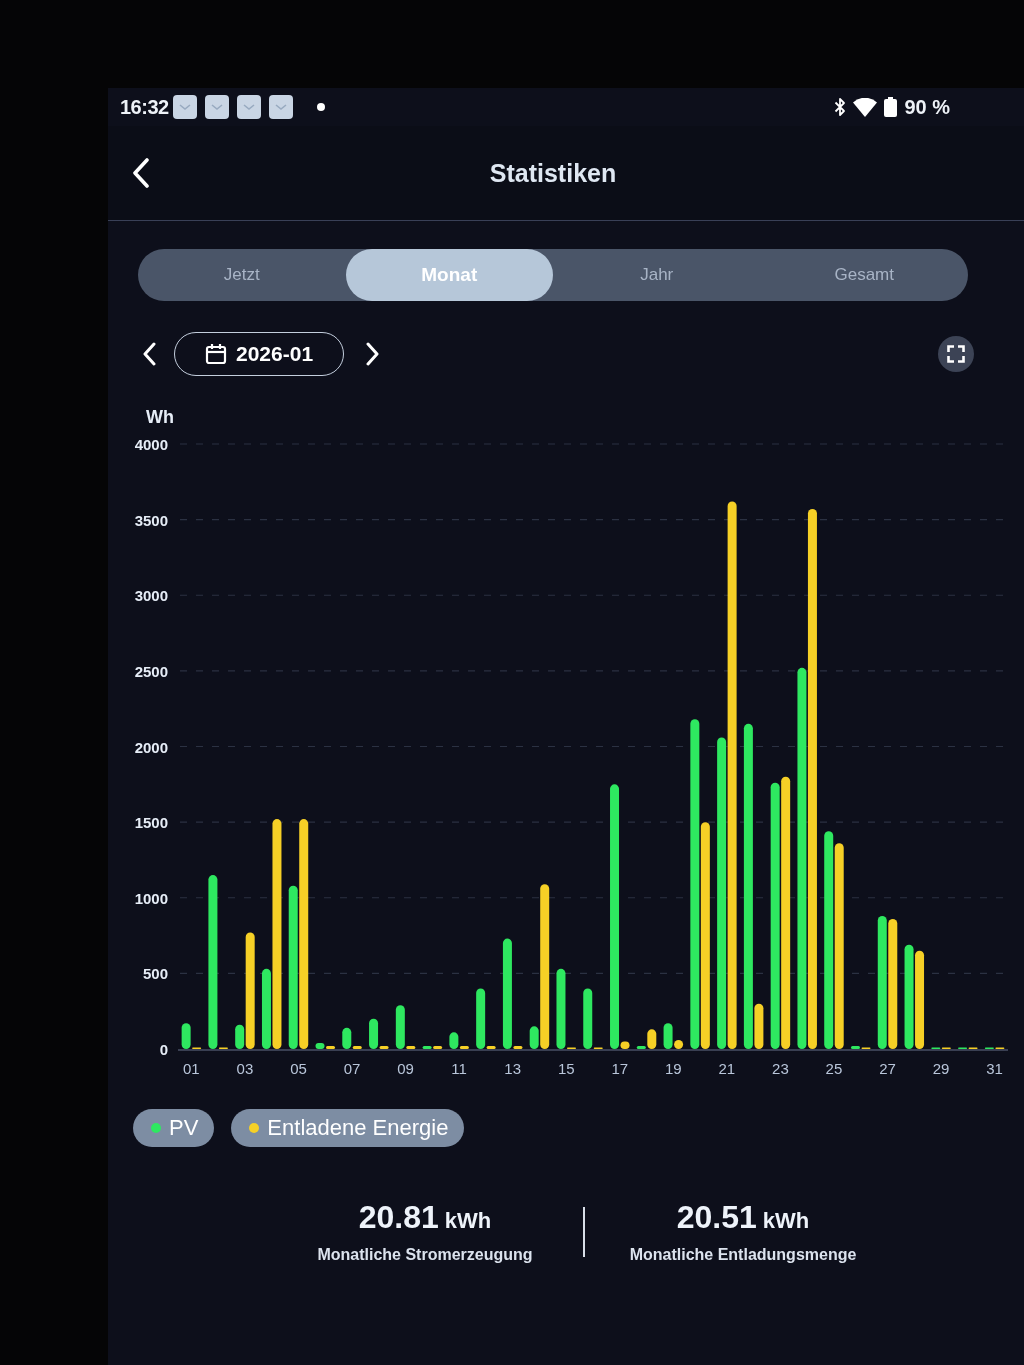 This screenshot has height=1365, width=1024. Describe the element at coordinates (155, 974) in the screenshot. I see `y-tick-label: 500` at that location.